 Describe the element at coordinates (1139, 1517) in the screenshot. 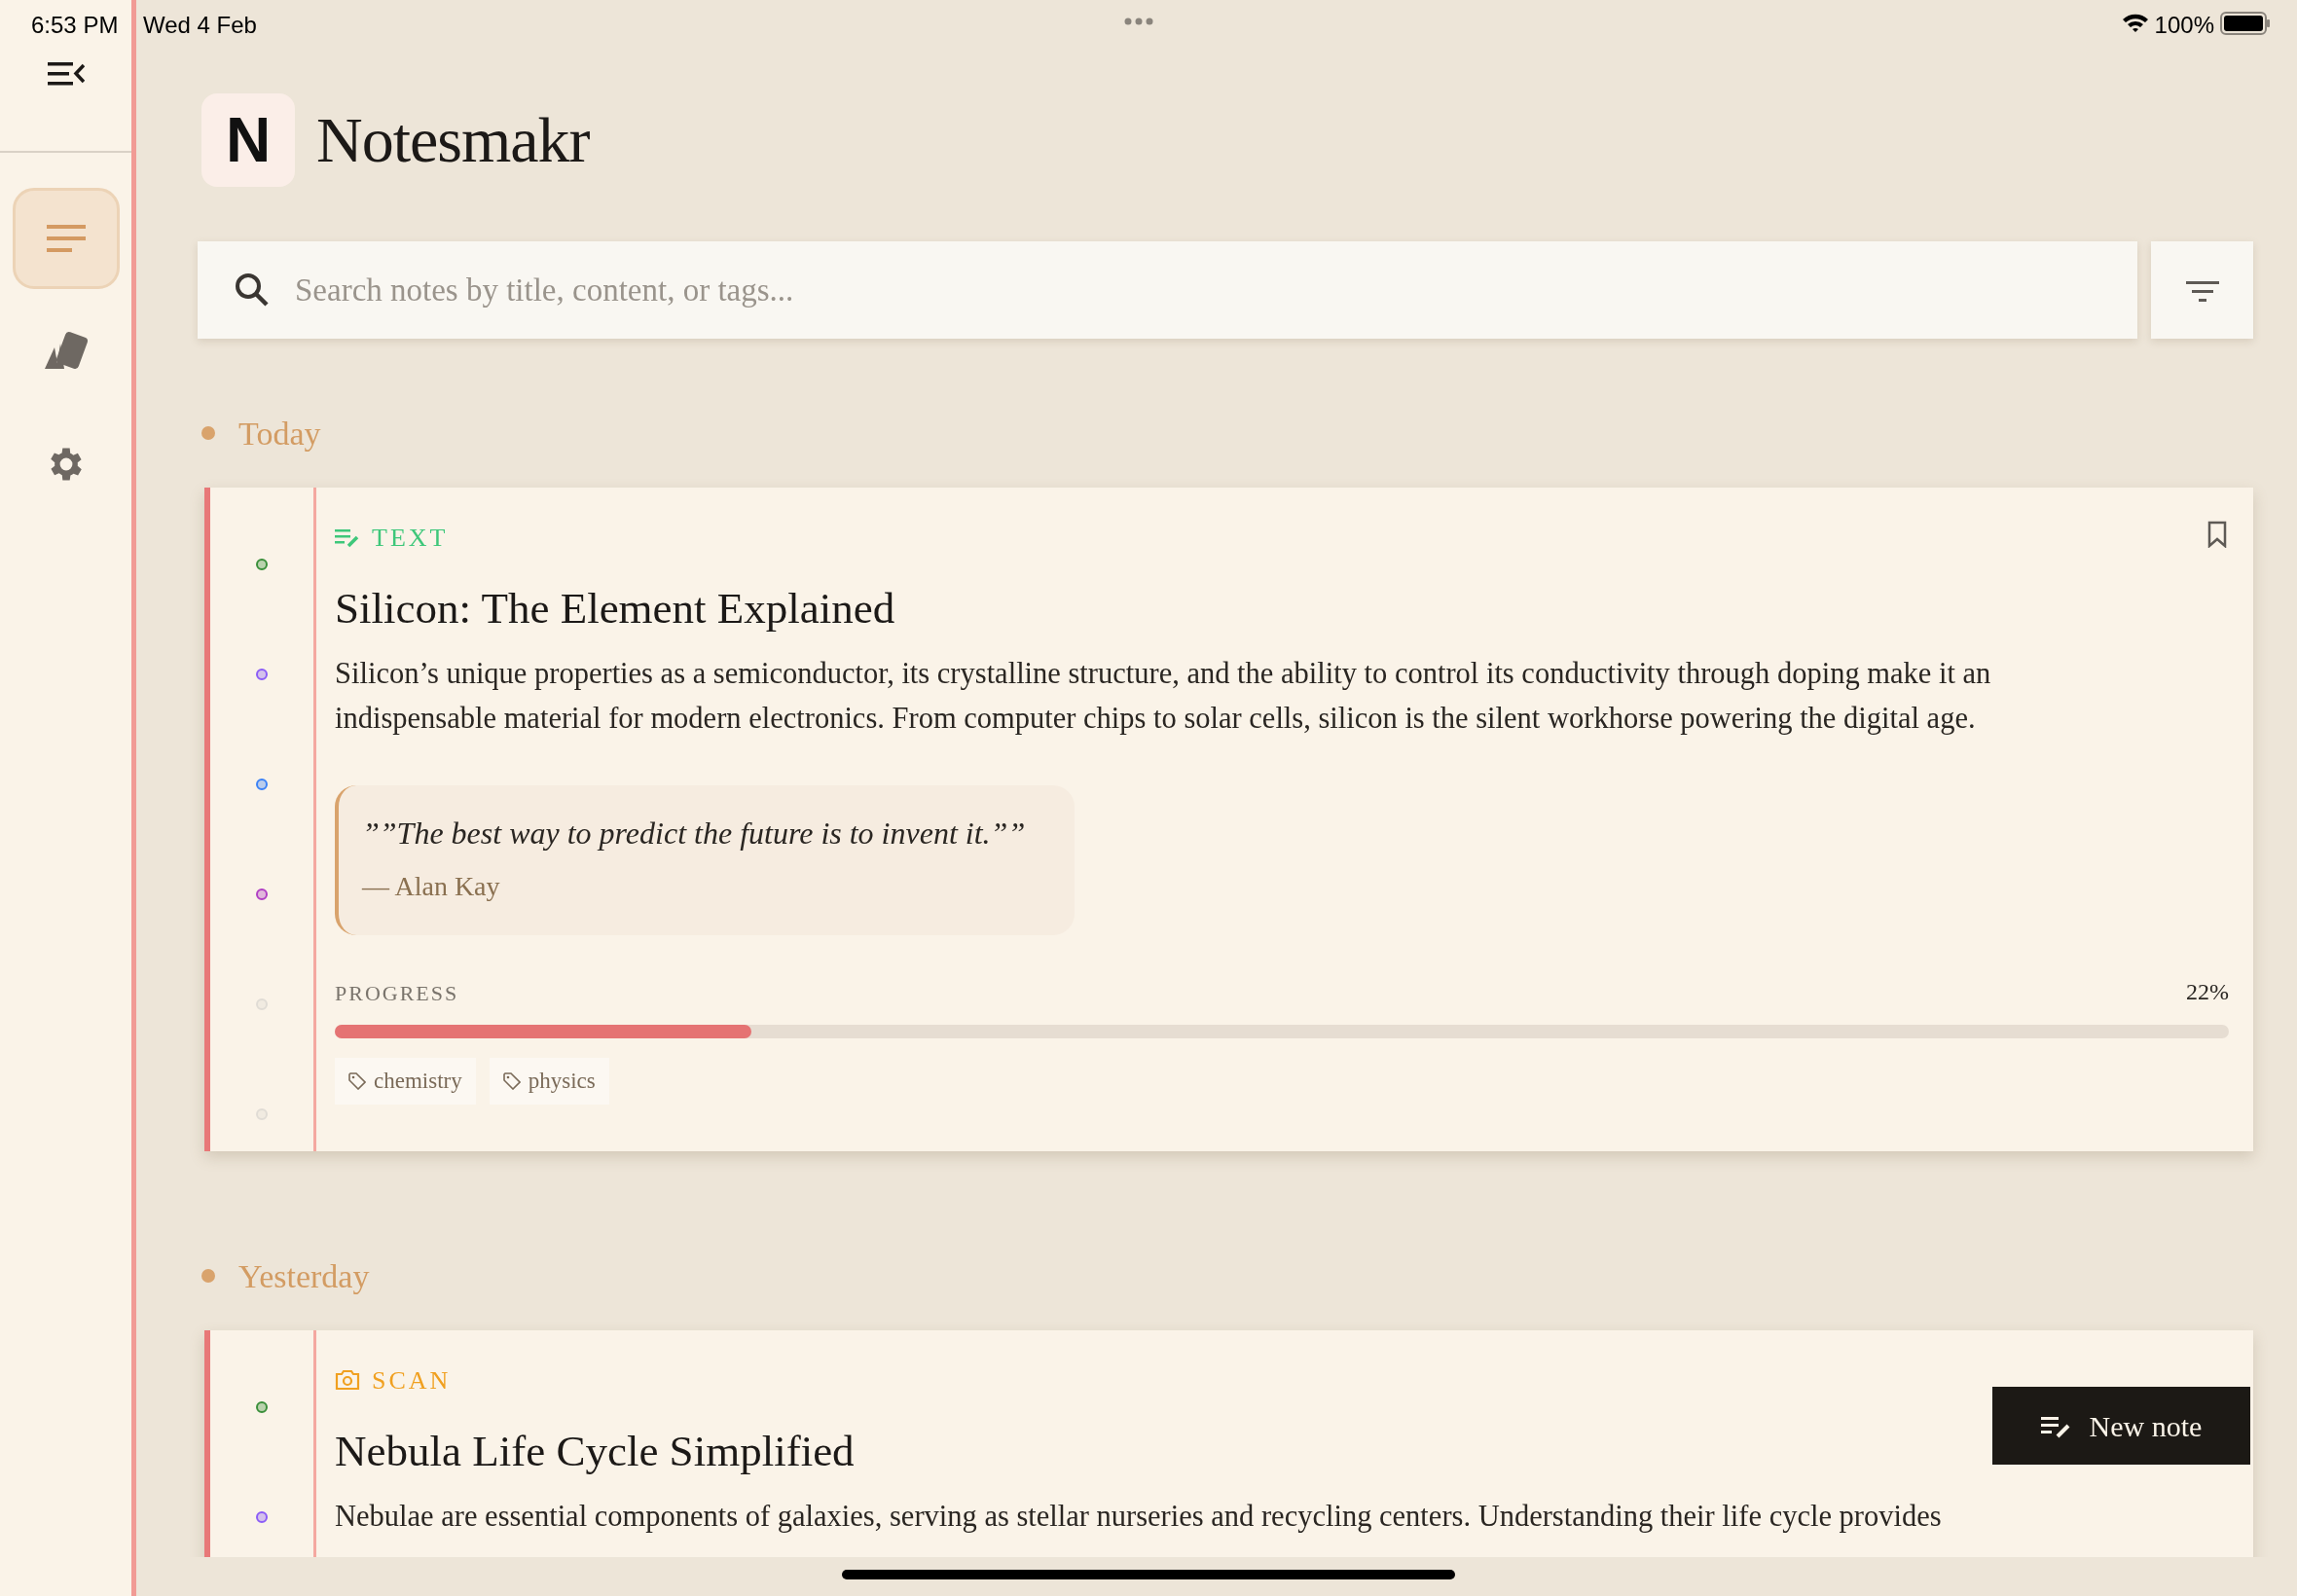

I see `note-body: Nebulae are essential components of galaxies, serving as stellar nurseries and recycling centers. Understanding their life cycle provides` at that location.